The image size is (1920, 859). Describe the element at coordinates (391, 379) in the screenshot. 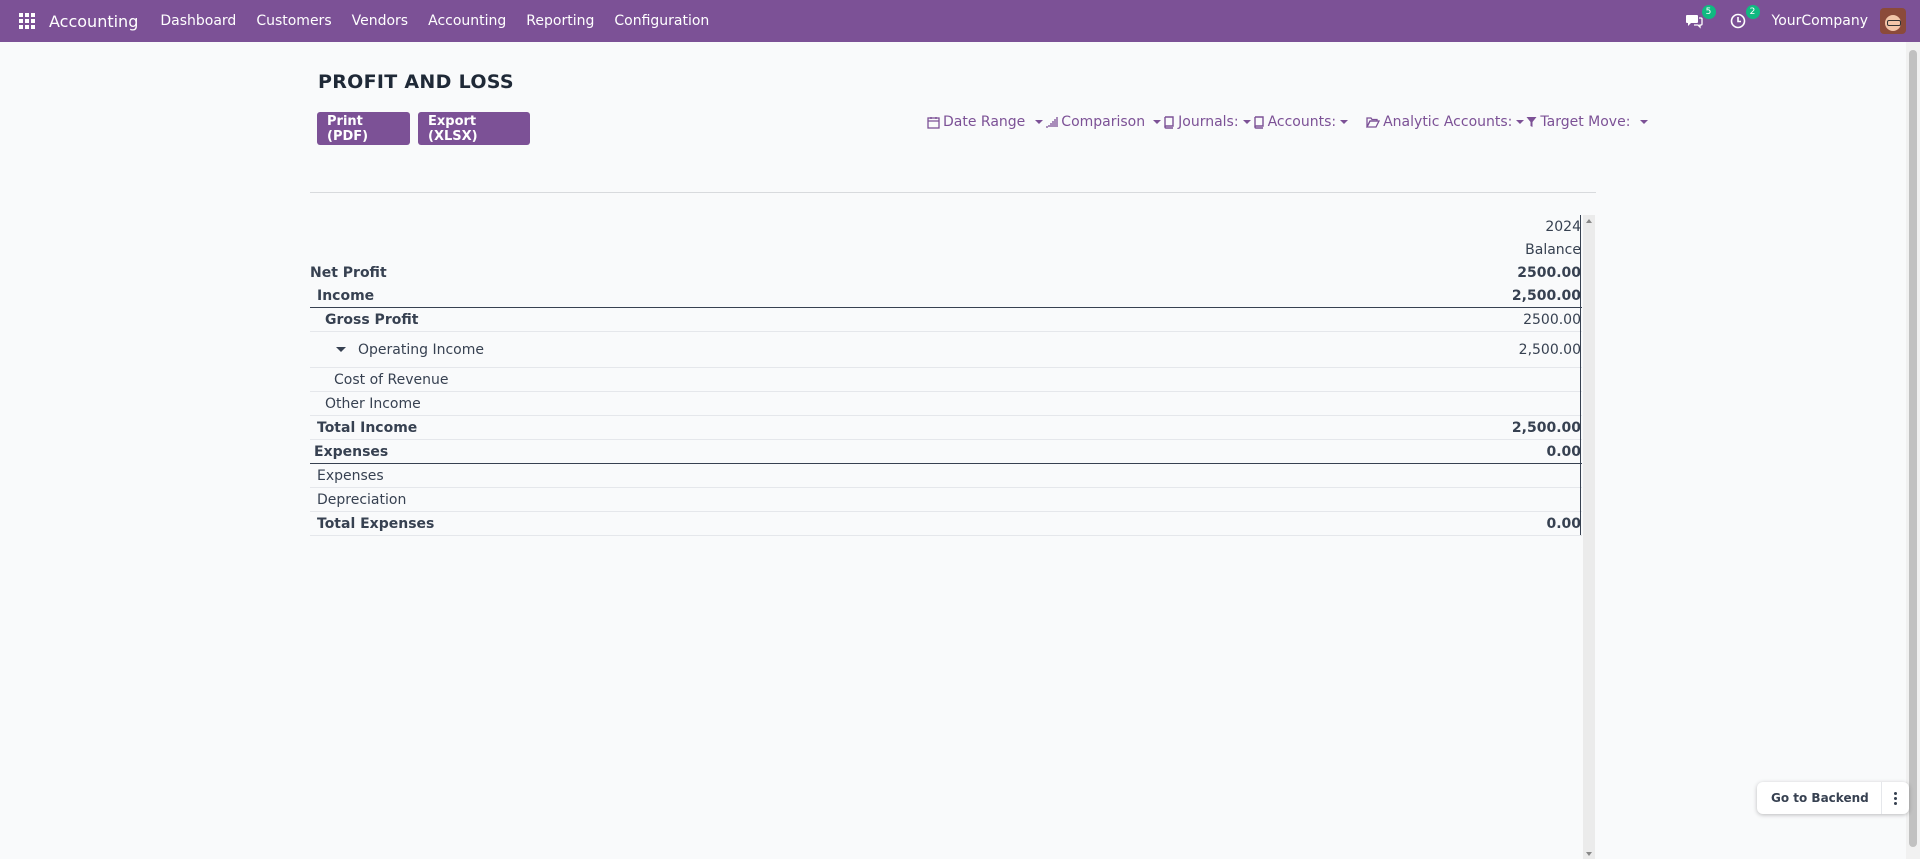

I see `row-label: Cost of Revenue` at that location.